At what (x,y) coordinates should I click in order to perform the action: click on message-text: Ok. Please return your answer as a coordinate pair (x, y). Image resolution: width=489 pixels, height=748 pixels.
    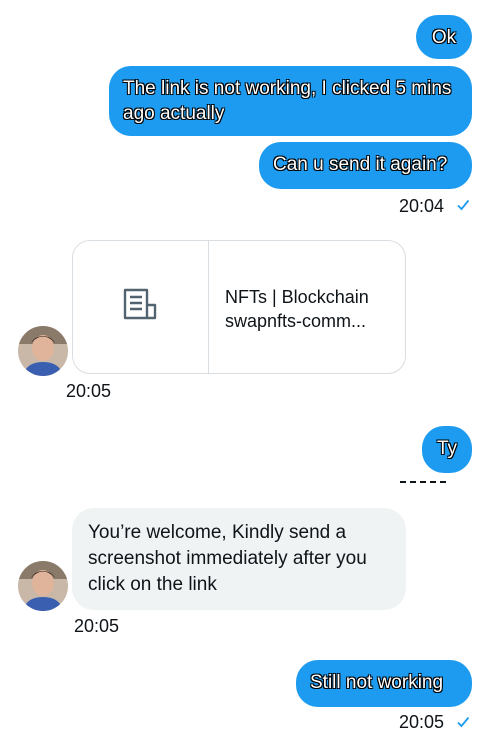
    Looking at the image, I should click on (444, 37).